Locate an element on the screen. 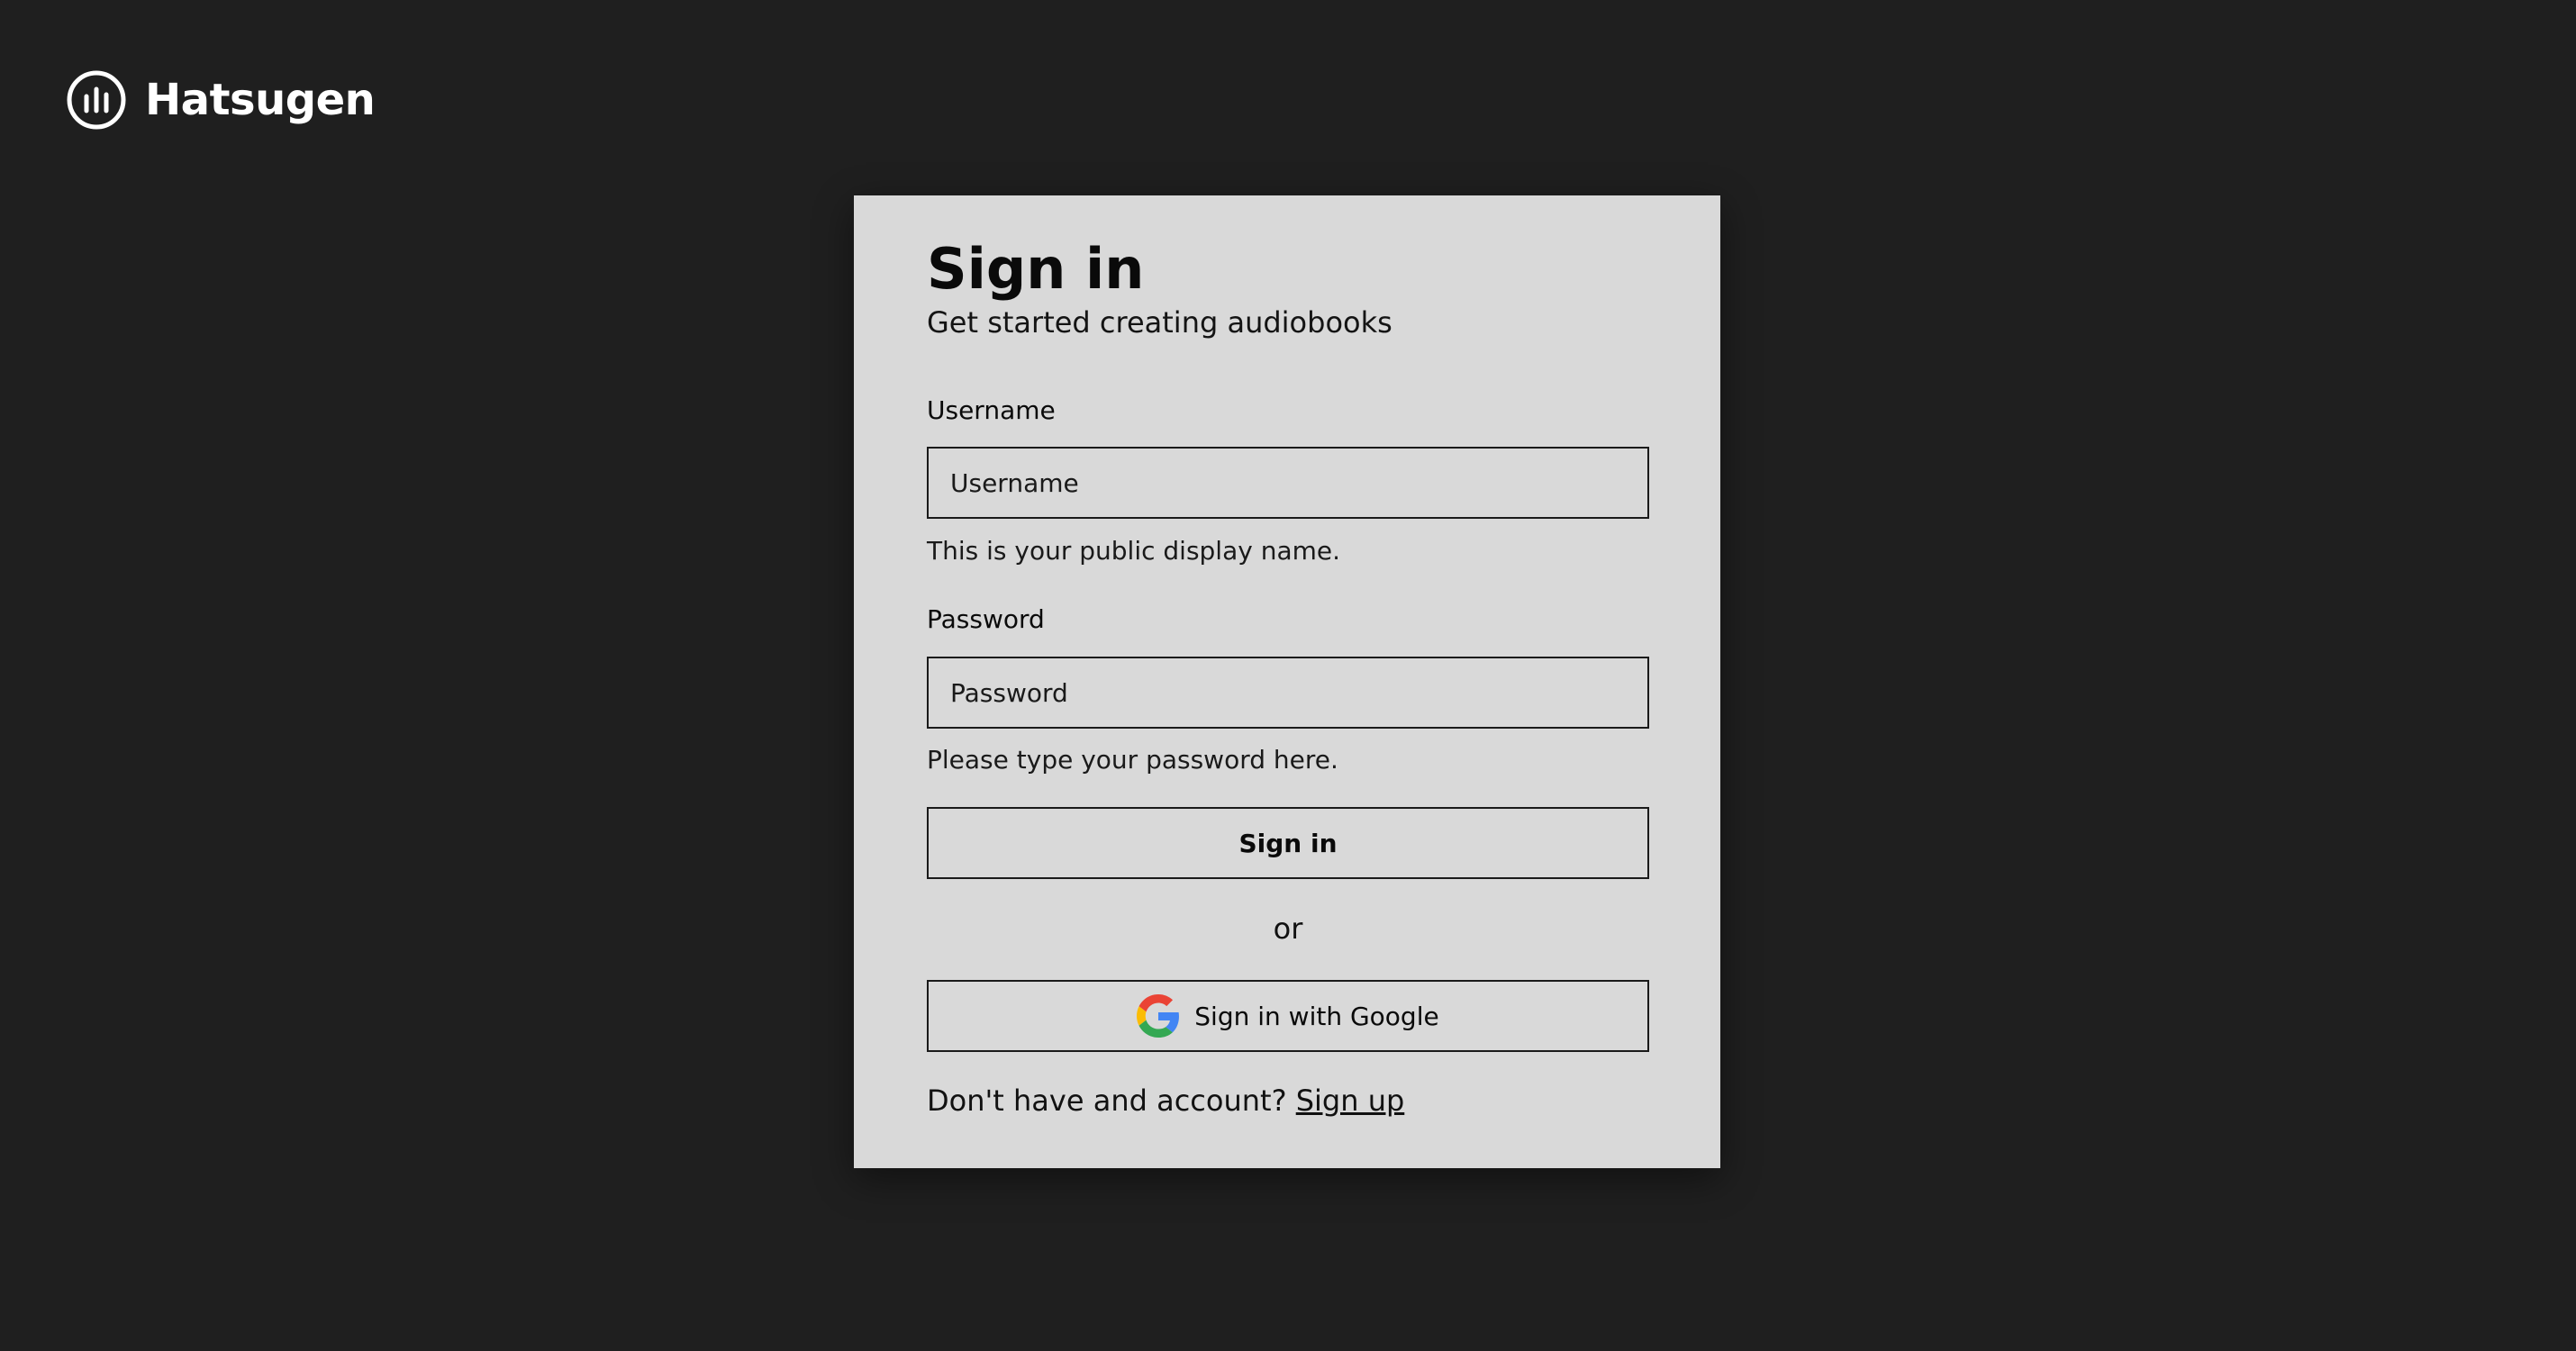 This screenshot has width=2576, height=1351. signup-link: Sign up is located at coordinates (1350, 1101).